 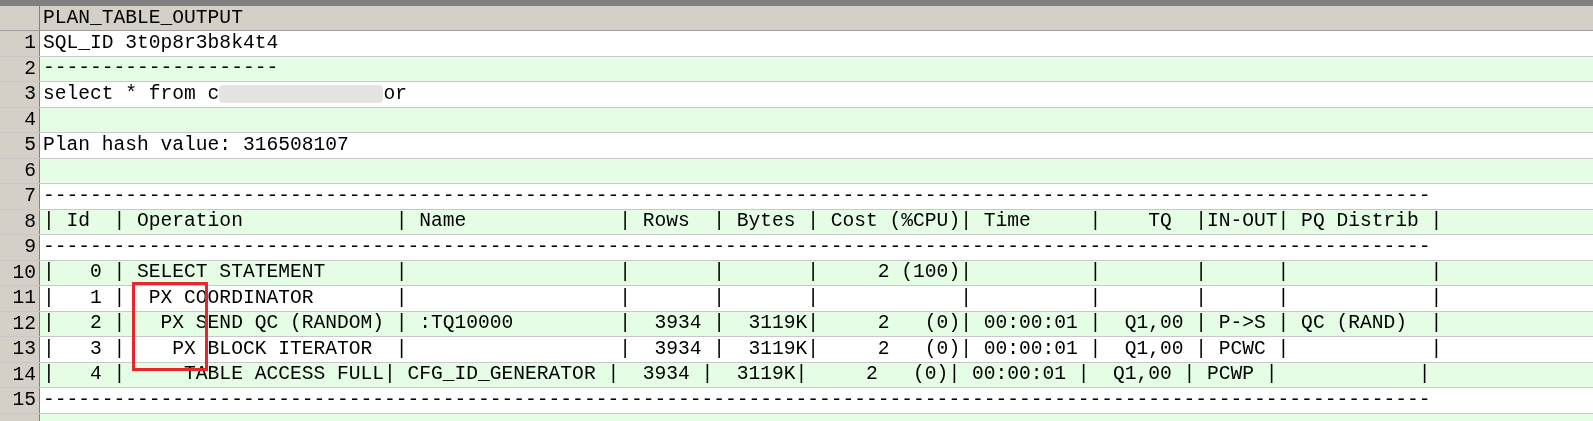 What do you see at coordinates (20, 298) in the screenshot?
I see `row-number: 11` at bounding box center [20, 298].